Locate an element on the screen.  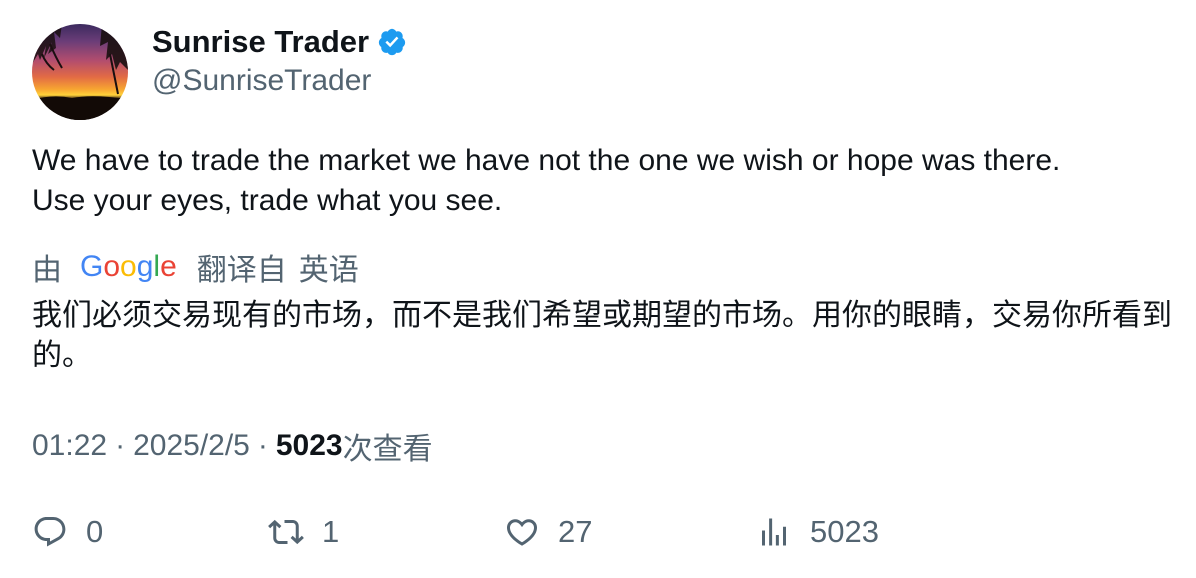
tweet-text-line-2: Use your eyes, trade what you see. is located at coordinates (267, 200).